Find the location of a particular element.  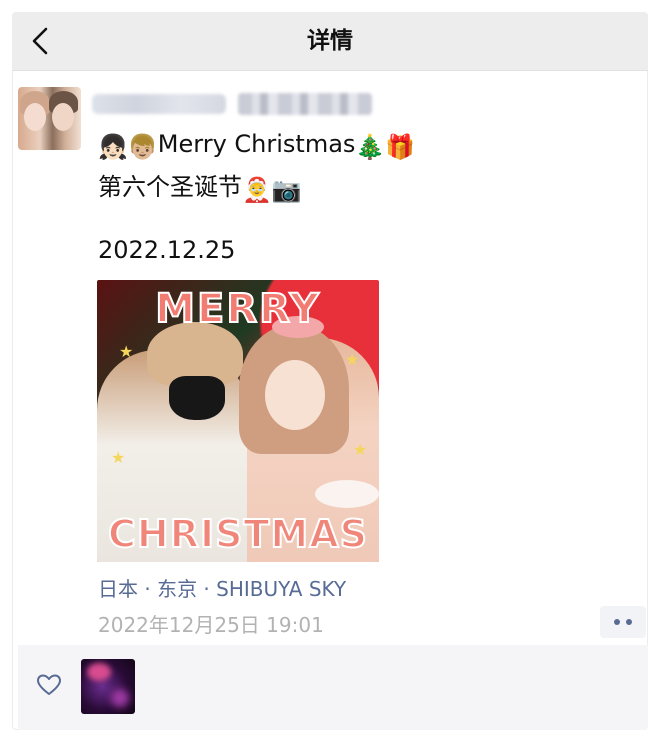

heart-outline-icon is located at coordinates (49, 684).